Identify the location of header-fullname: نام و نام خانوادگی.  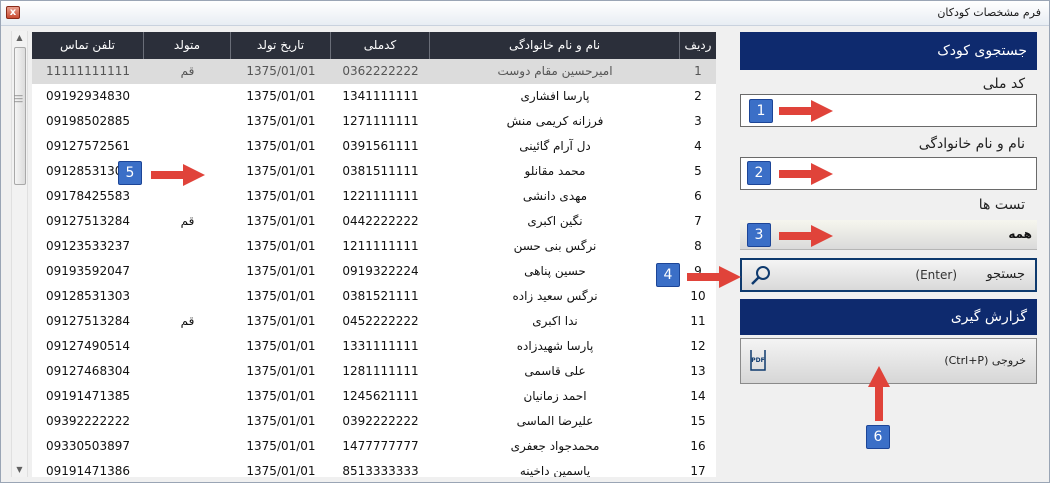
(555, 45).